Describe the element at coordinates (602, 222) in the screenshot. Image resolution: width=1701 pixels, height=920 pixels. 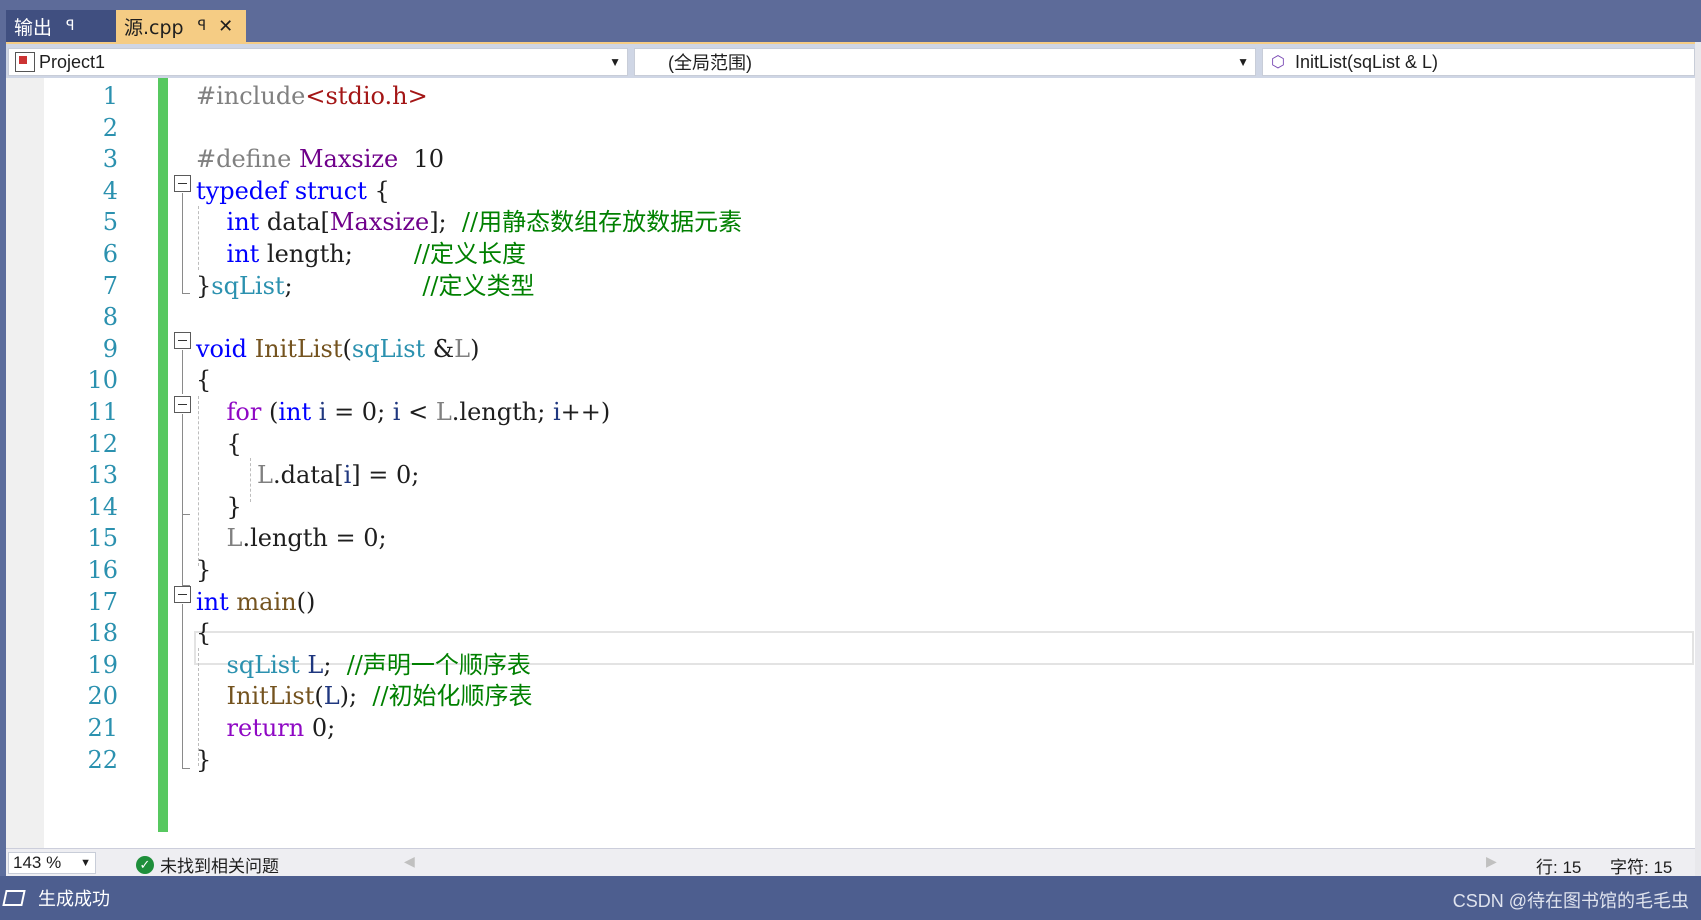
I see `code-token: //用静态数组存放数据元素` at that location.